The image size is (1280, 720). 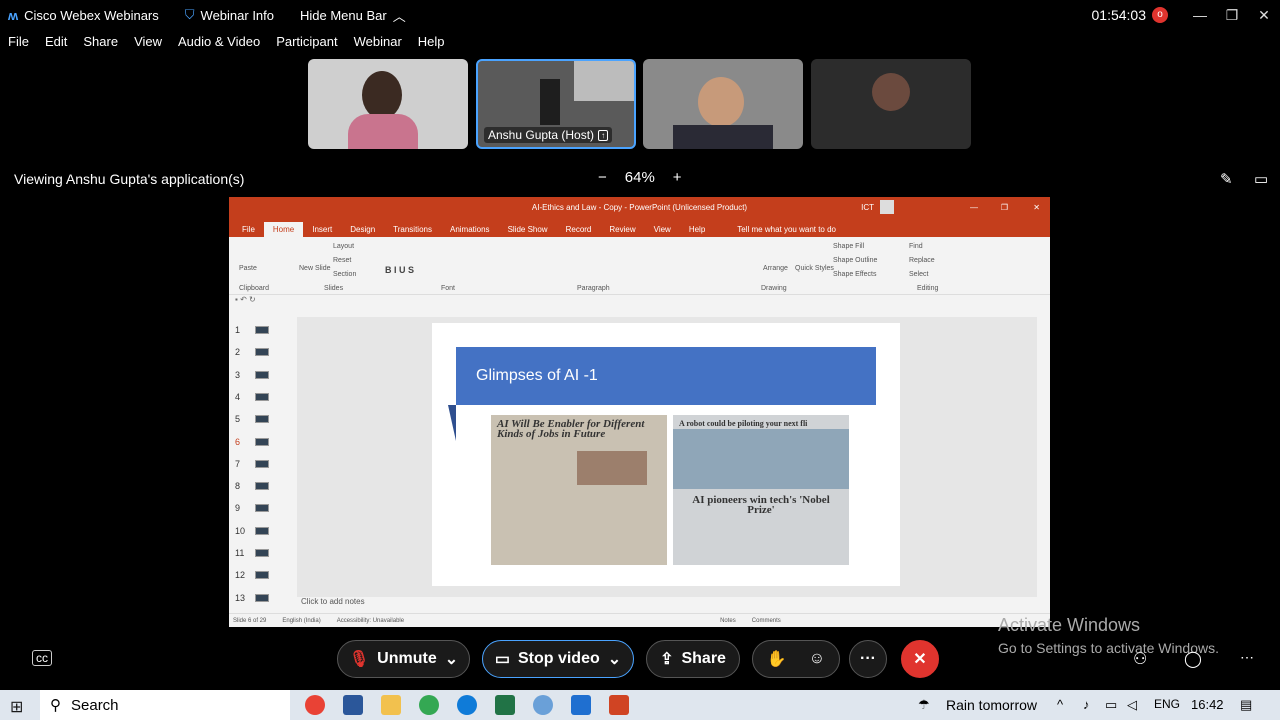 I want to click on participants-panel-icon: ⚇, so click(x=1140, y=659).